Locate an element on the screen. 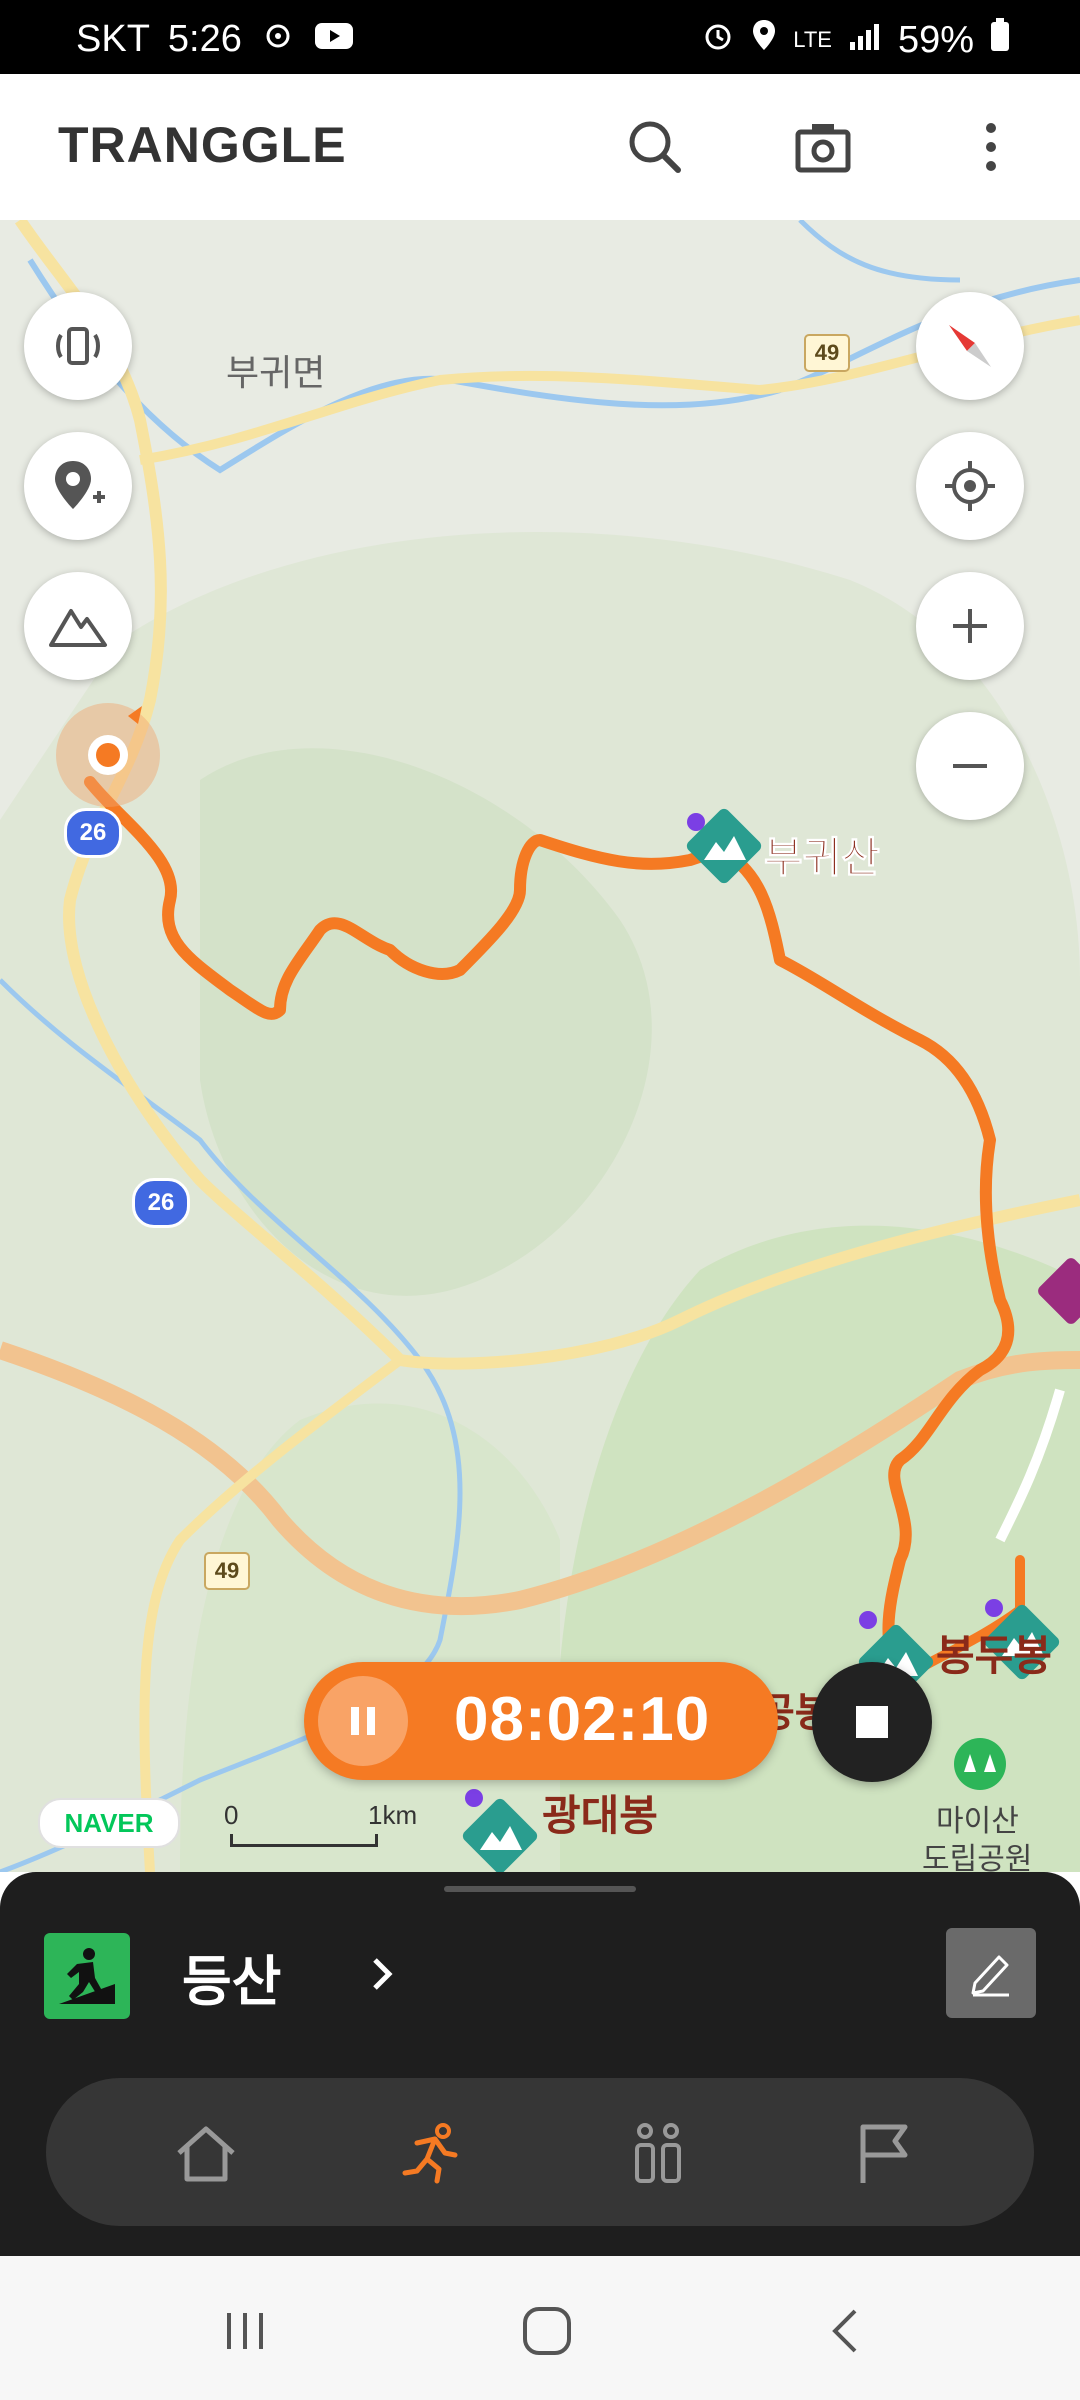 The image size is (1080, 2400). running-icon is located at coordinates (430, 2153).